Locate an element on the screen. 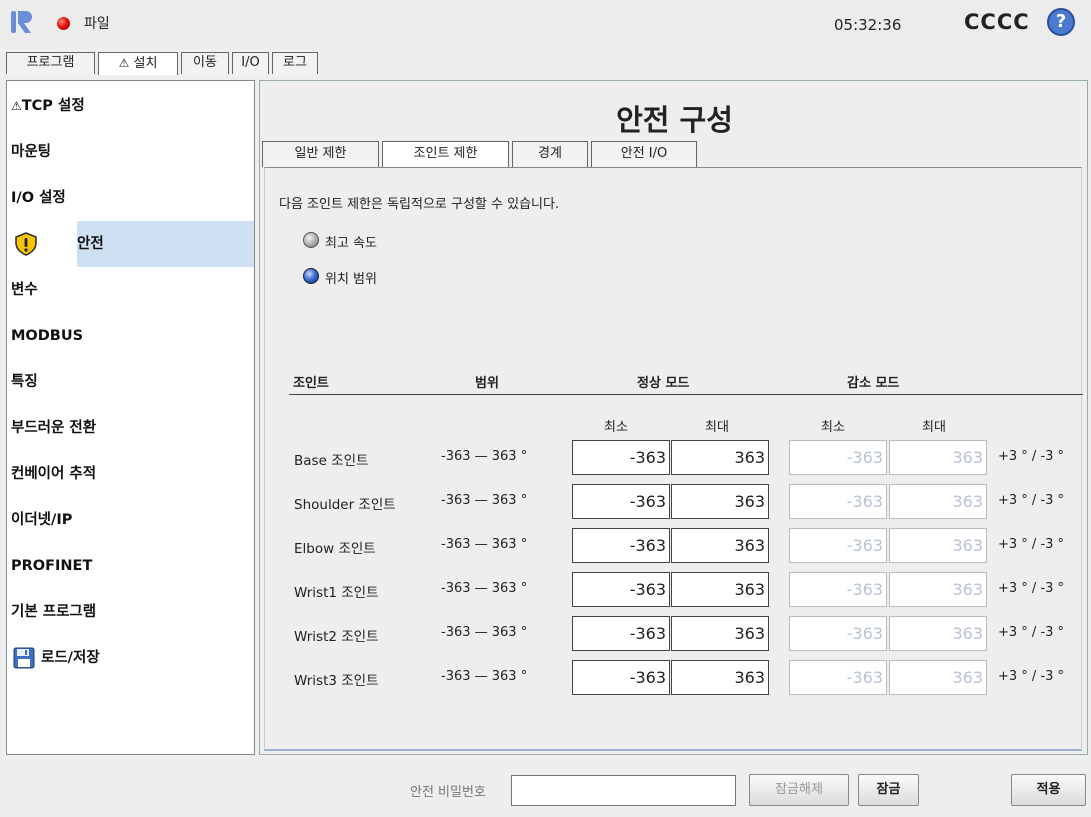  safety-shield-icon is located at coordinates (26, 244).